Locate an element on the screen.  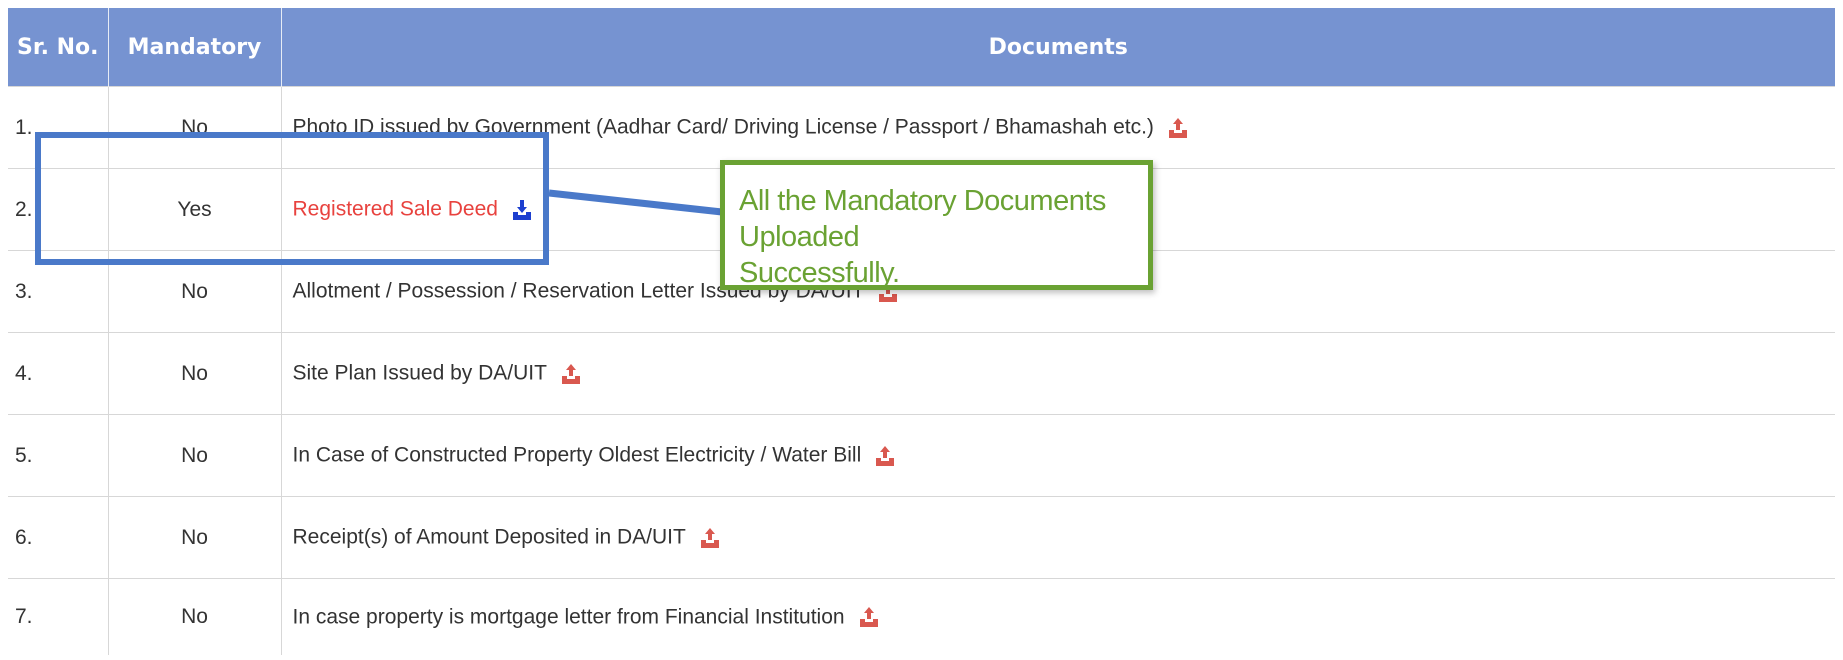
table-header-row: Sr. No. Mandatory Documents is located at coordinates (921, 47).